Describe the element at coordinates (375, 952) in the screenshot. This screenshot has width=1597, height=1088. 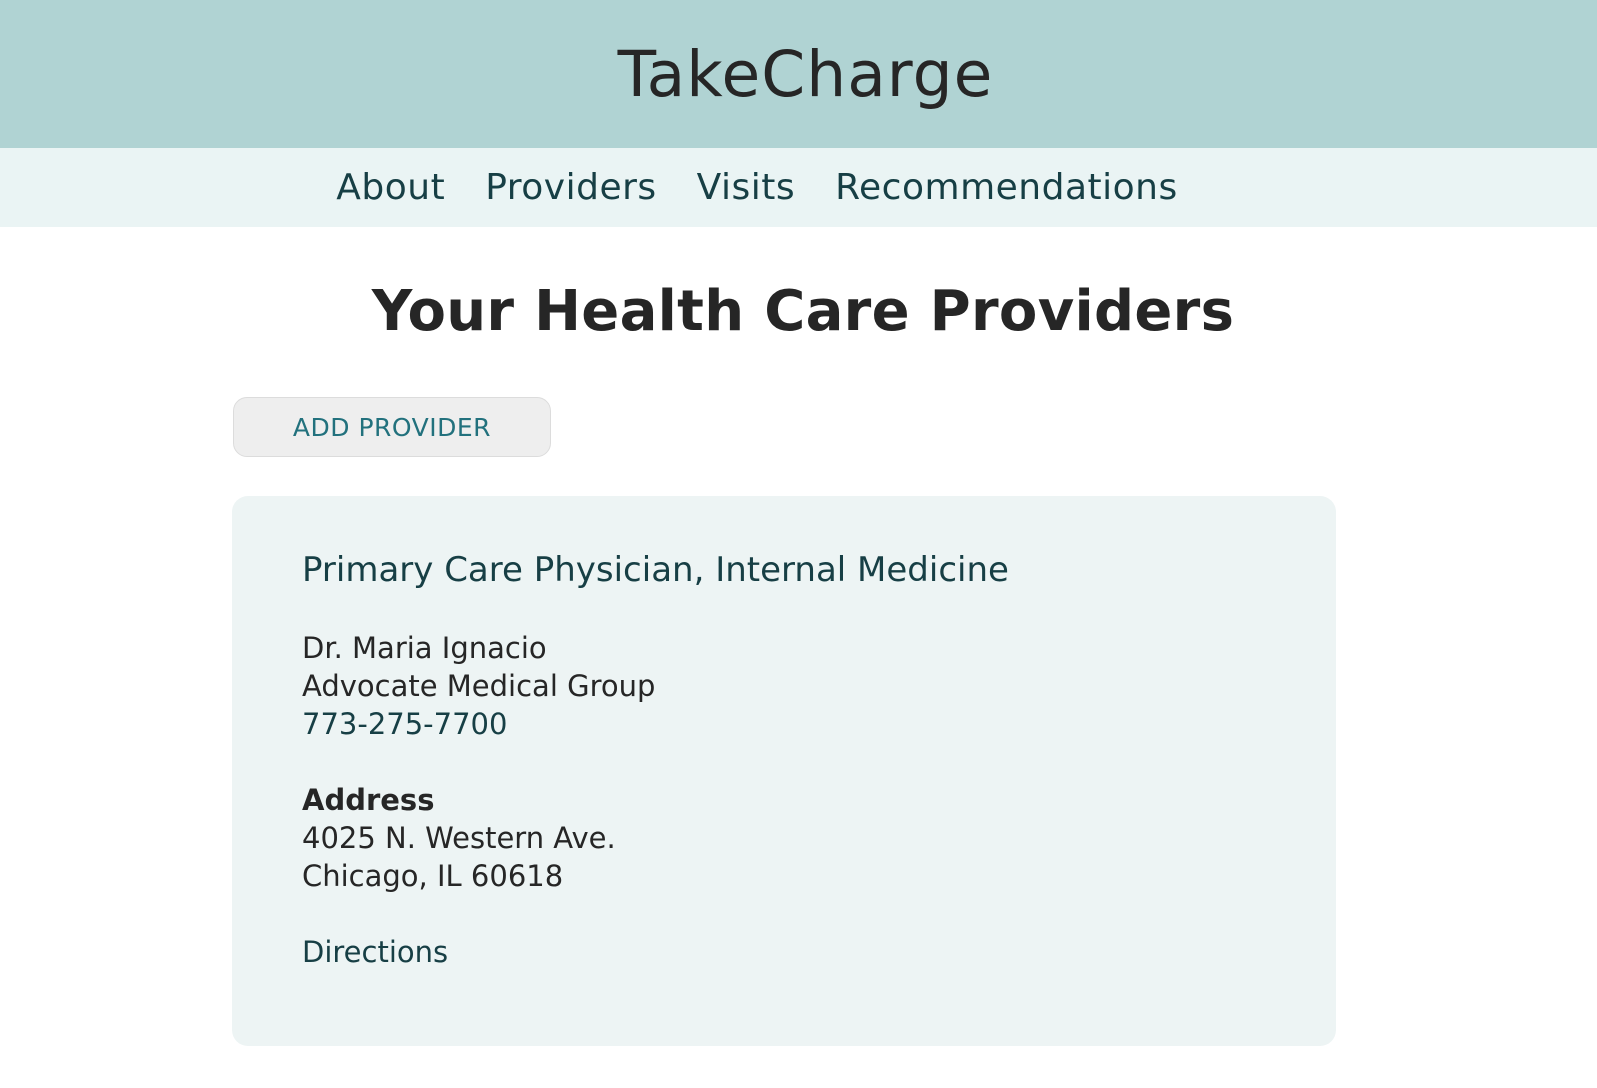
I see `directions-link: Directions` at that location.